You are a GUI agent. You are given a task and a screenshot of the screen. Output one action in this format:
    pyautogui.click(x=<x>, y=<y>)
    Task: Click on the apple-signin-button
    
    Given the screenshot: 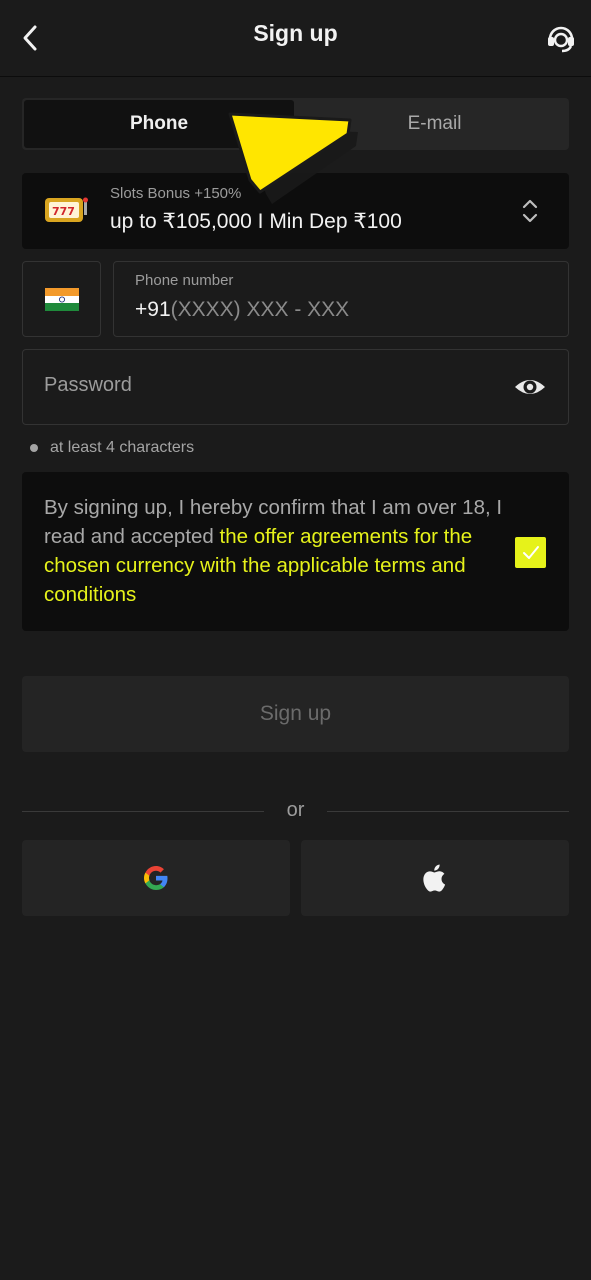 What is the action you would take?
    pyautogui.click(x=435, y=878)
    